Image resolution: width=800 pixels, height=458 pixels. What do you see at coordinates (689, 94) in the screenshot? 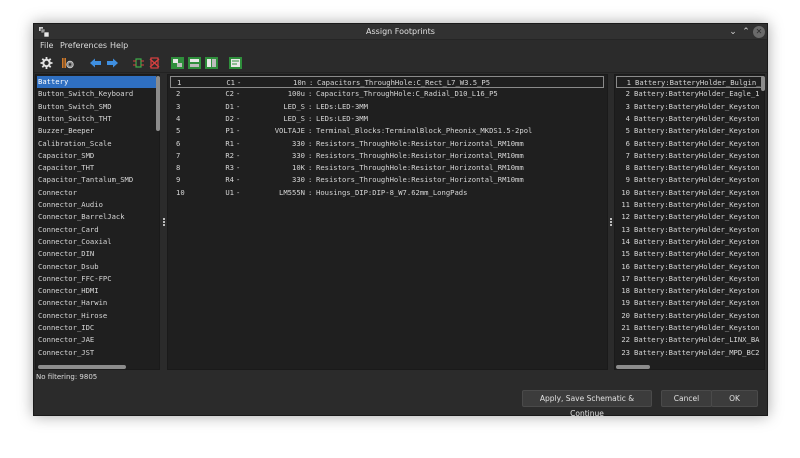
I see `footprint-row: 2 Battery:BatteryHolder_Eagle_1` at bounding box center [689, 94].